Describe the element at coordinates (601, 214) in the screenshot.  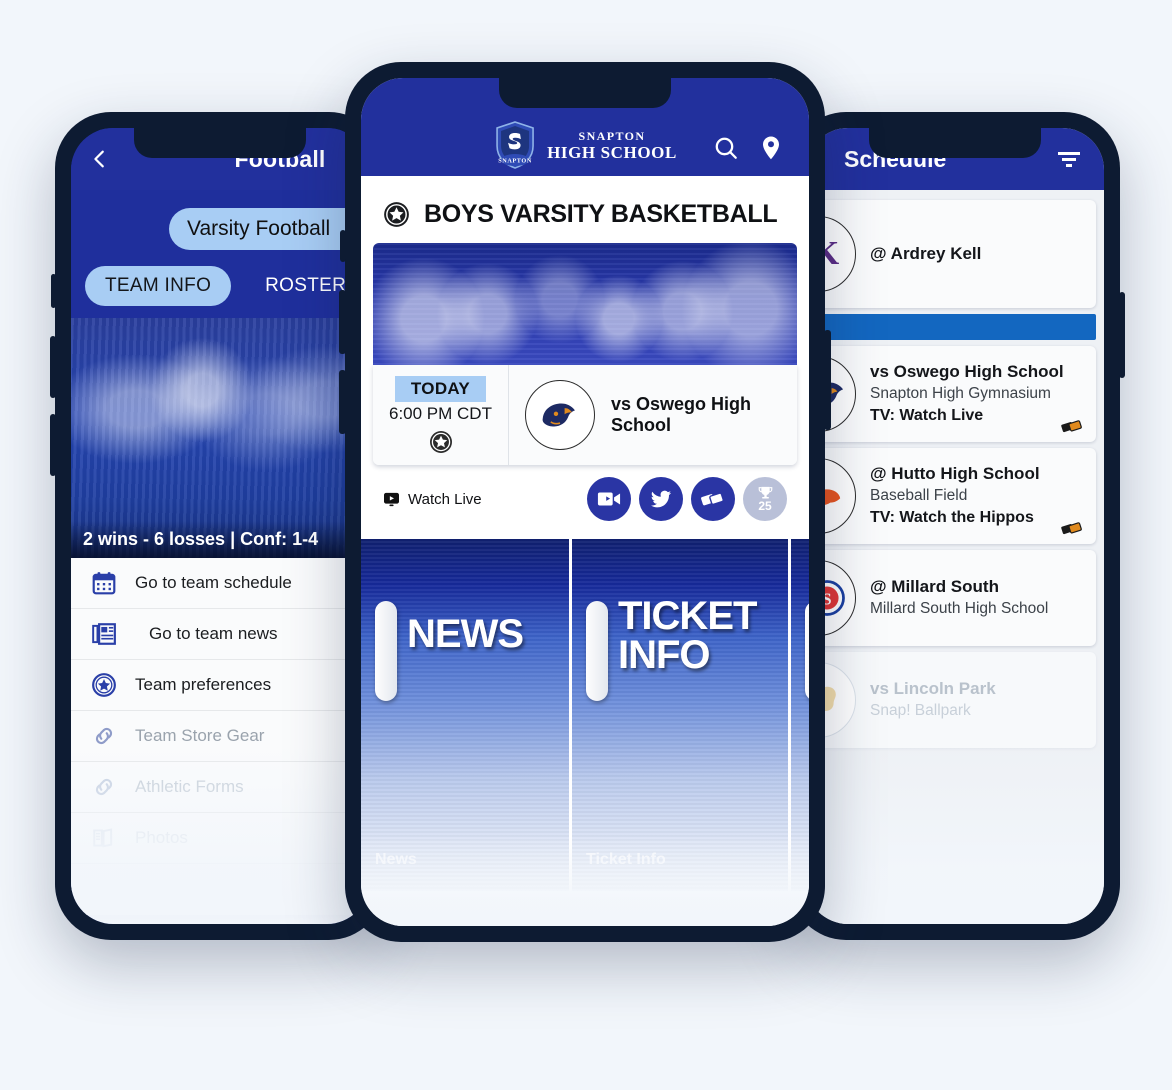
I see `page-title-text: BOYS VARSITY BASKETBALL` at that location.